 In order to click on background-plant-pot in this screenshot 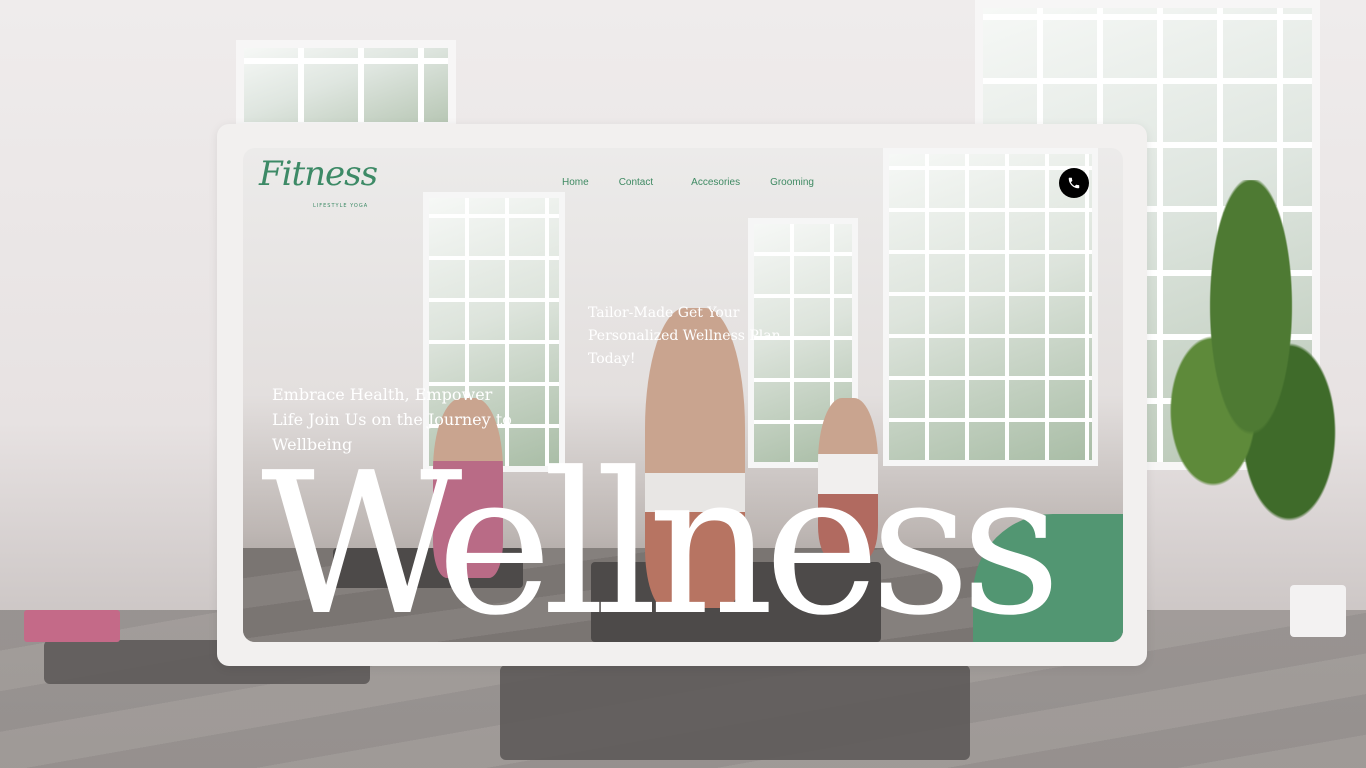, I will do `click(1318, 611)`.